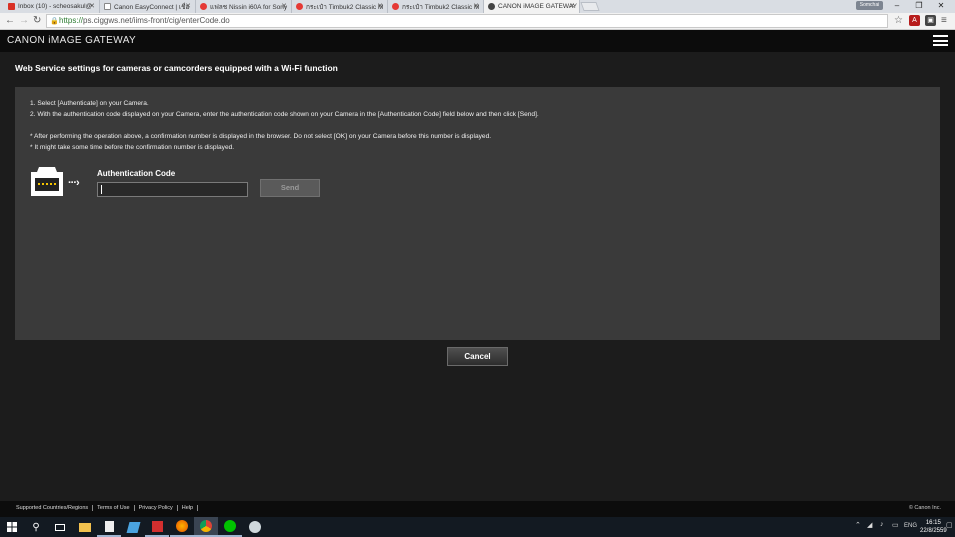  I want to click on browser-tab-active: CANON iMAGE GATEWAY ✕, so click(532, 6).